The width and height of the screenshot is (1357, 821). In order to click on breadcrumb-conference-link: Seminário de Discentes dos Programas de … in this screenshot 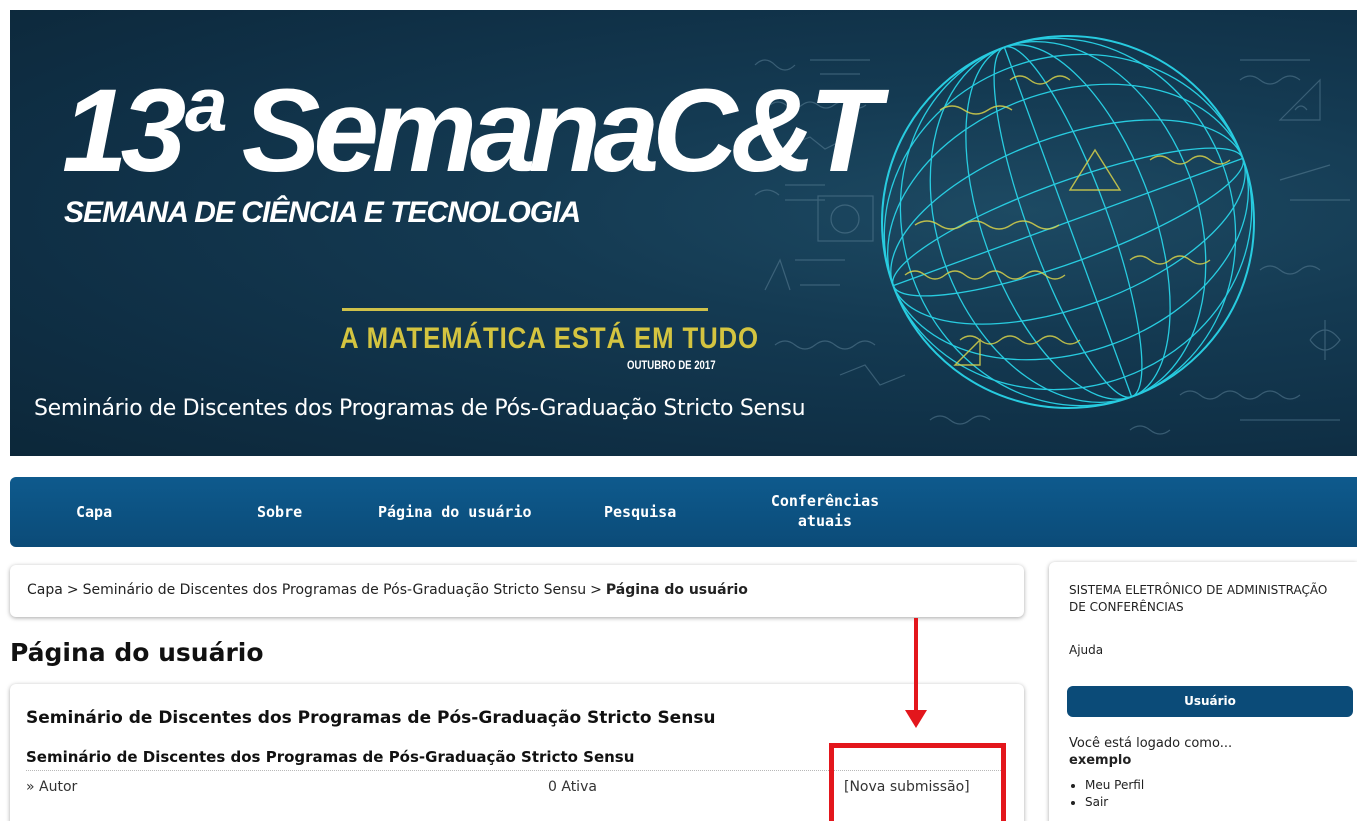, I will do `click(335, 590)`.